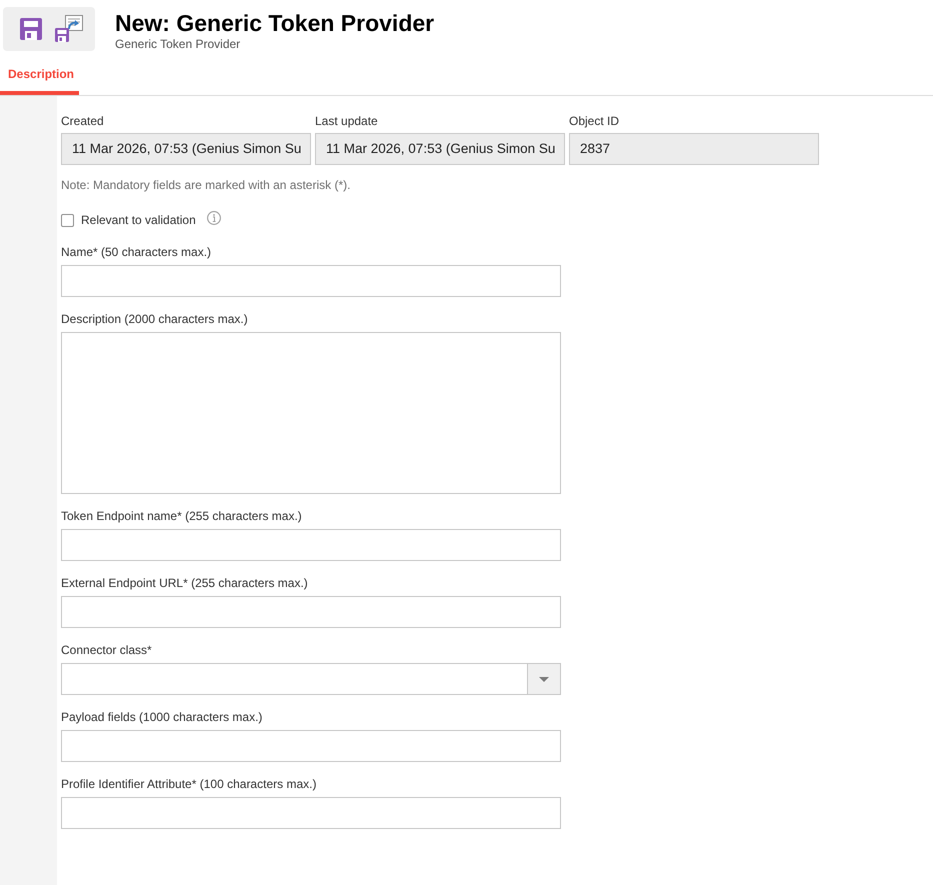  I want to click on text-area, so click(311, 413).